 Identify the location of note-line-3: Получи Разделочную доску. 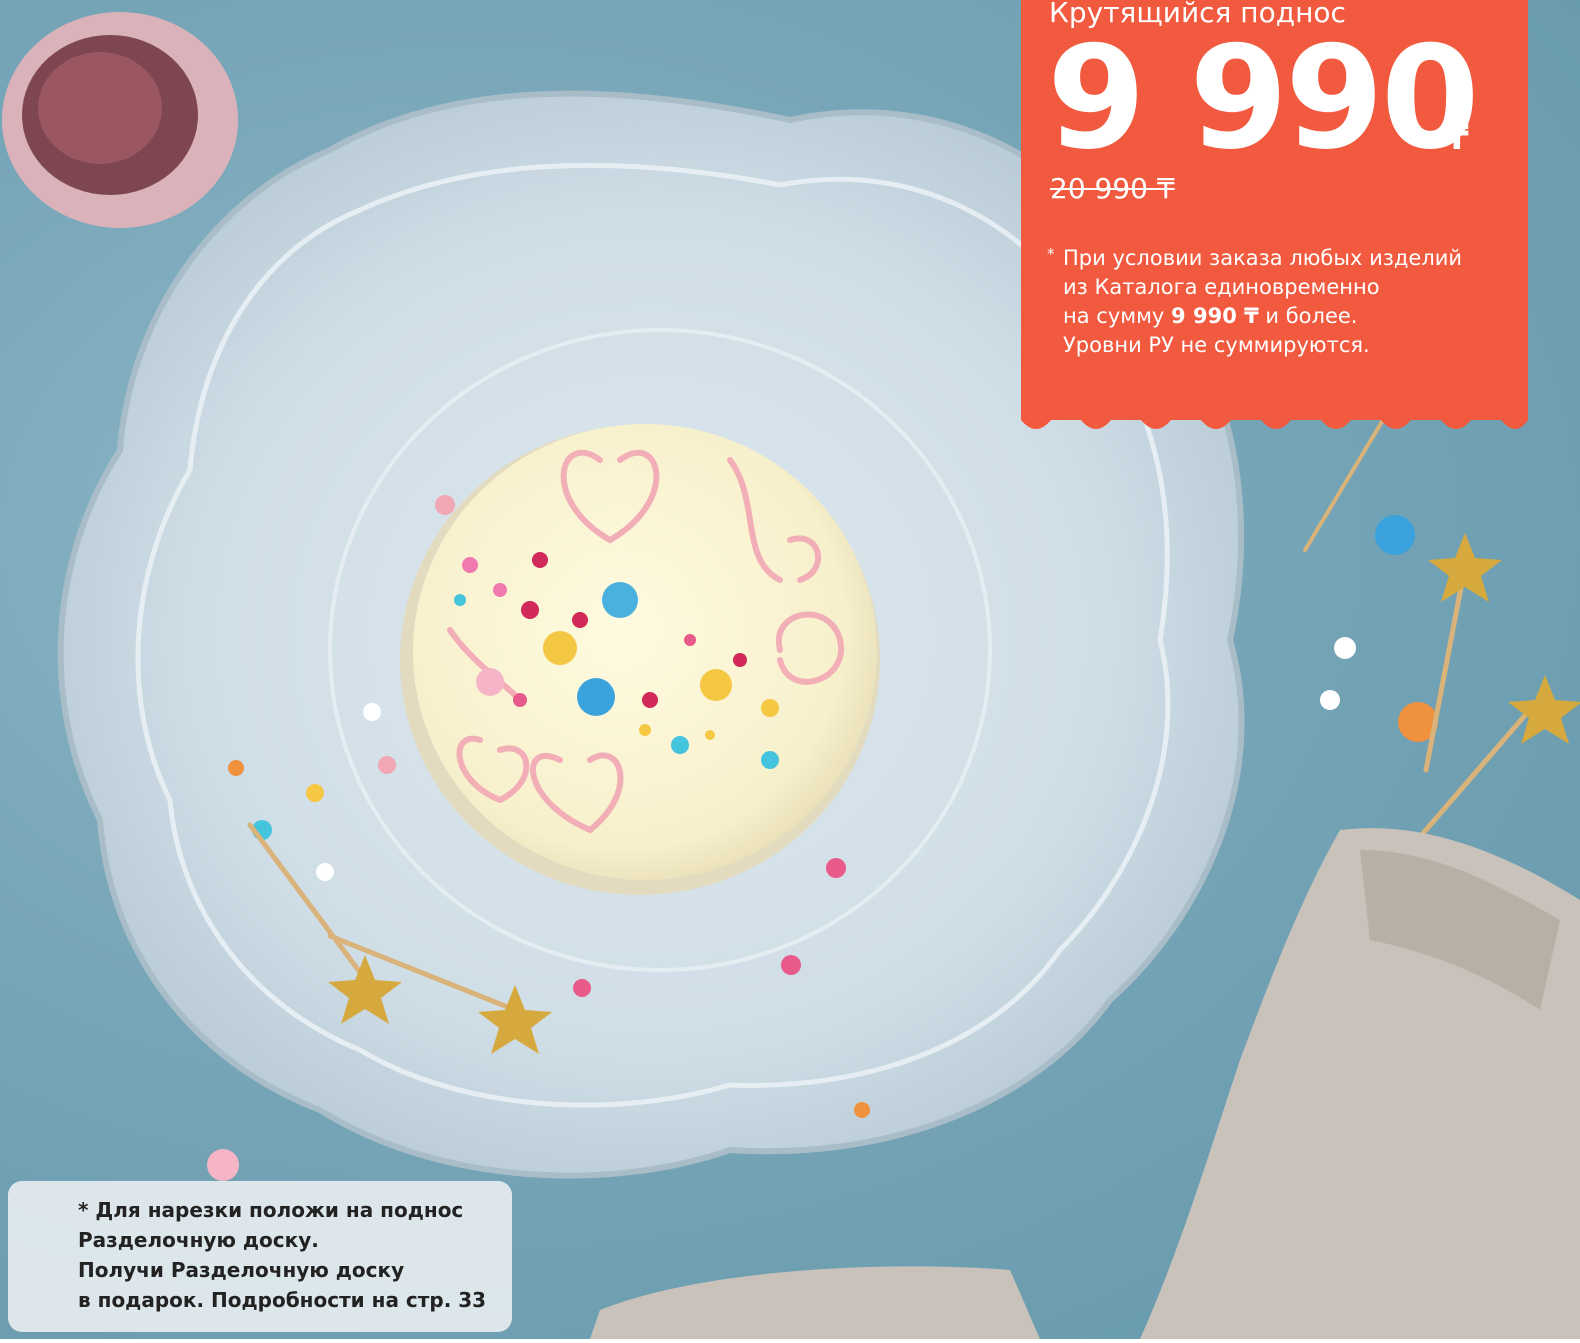
(241, 1270).